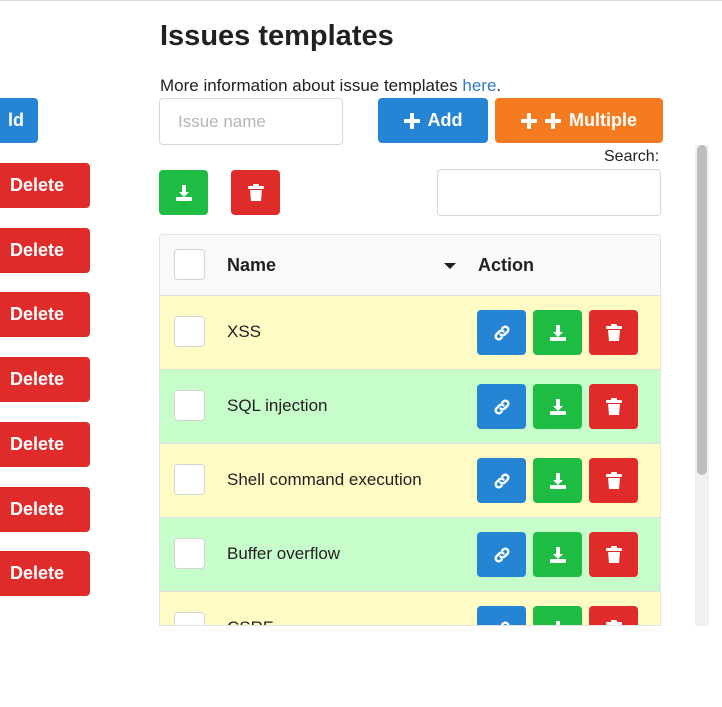 The height and width of the screenshot is (707, 722). Describe the element at coordinates (410, 555) in the screenshot. I see `table-row: Buffer overflow` at that location.